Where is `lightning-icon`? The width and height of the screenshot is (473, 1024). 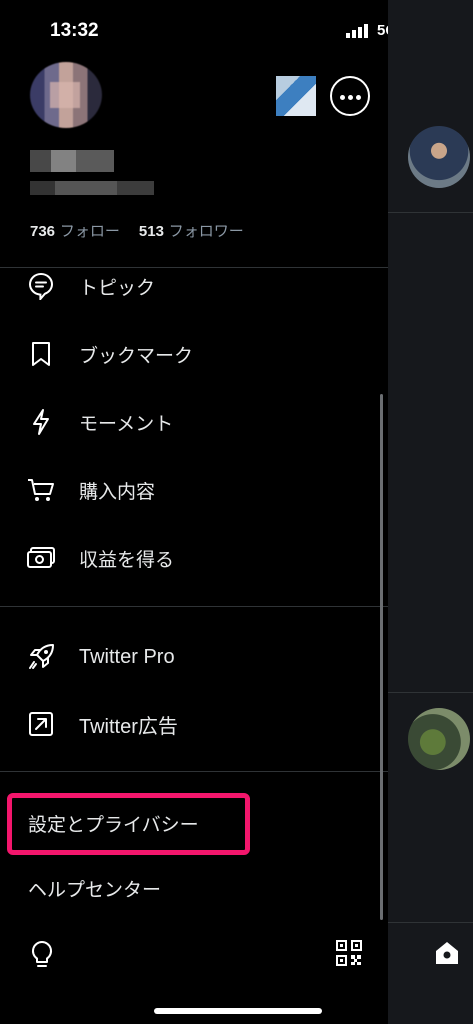 lightning-icon is located at coordinates (41, 422).